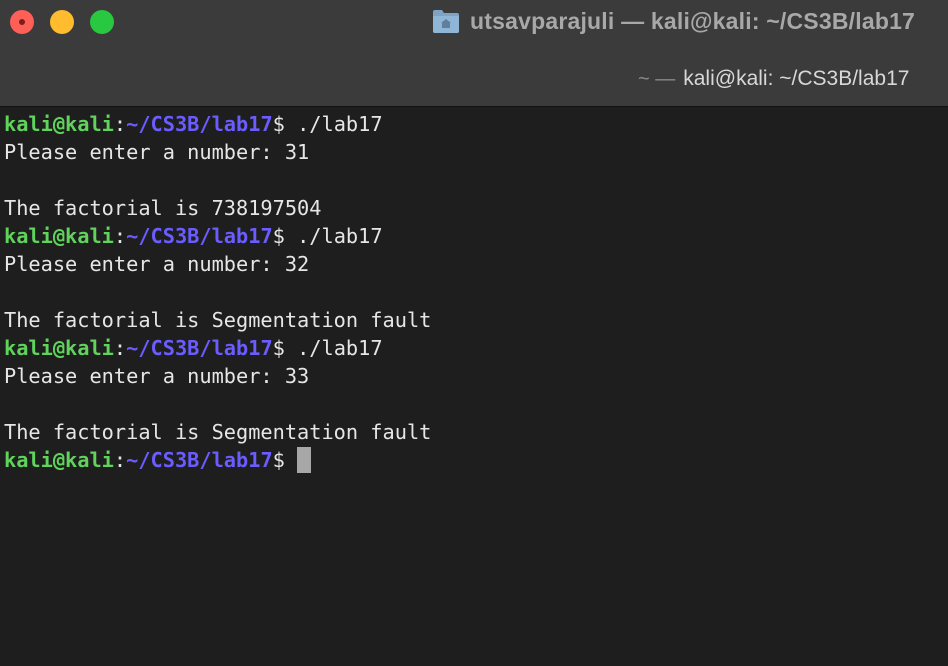  What do you see at coordinates (446, 21) in the screenshot?
I see `folder-icon` at bounding box center [446, 21].